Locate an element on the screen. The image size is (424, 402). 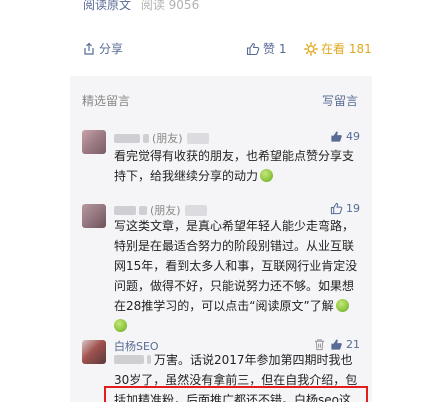
comment-line: 万害。话说2017年参加第四期时我也 is located at coordinates (253, 360).